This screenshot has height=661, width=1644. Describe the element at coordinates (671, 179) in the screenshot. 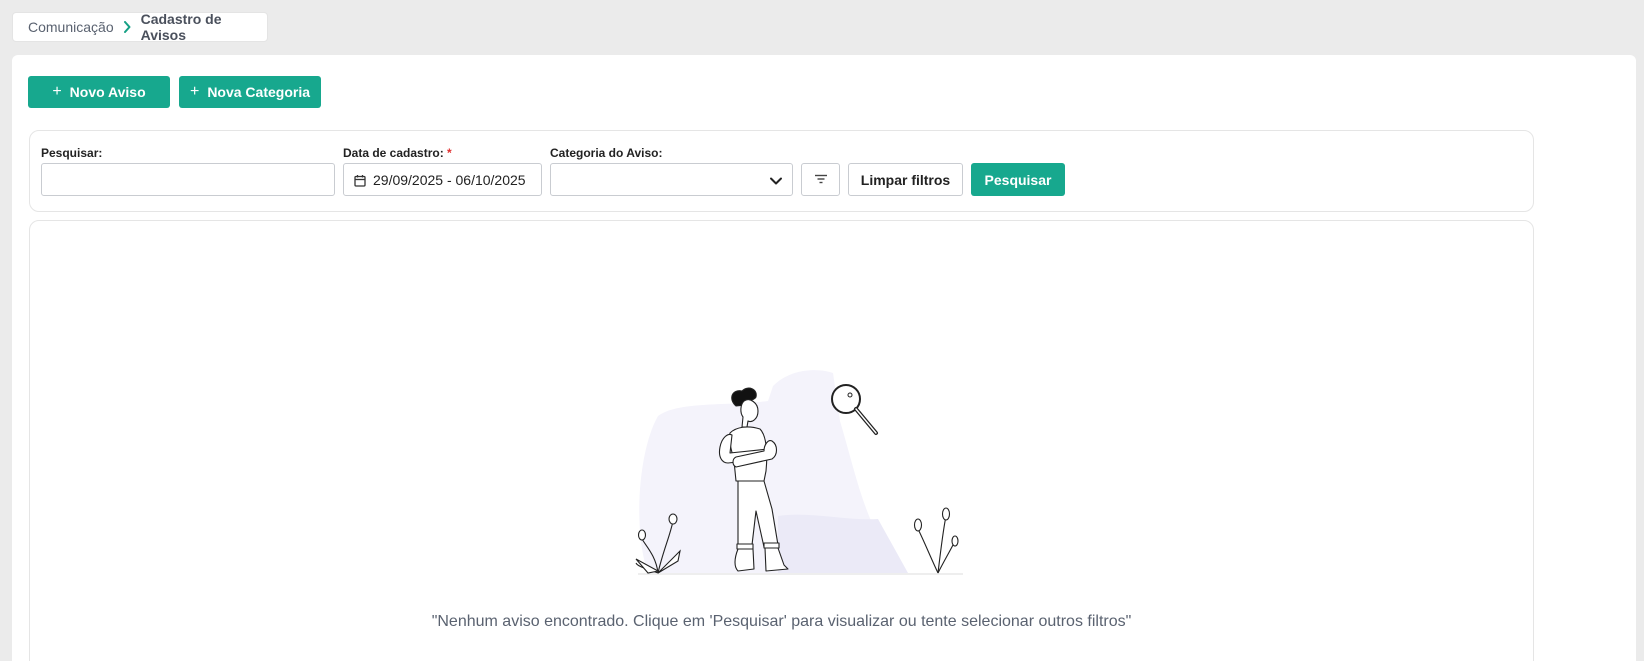

I see `category-select` at that location.